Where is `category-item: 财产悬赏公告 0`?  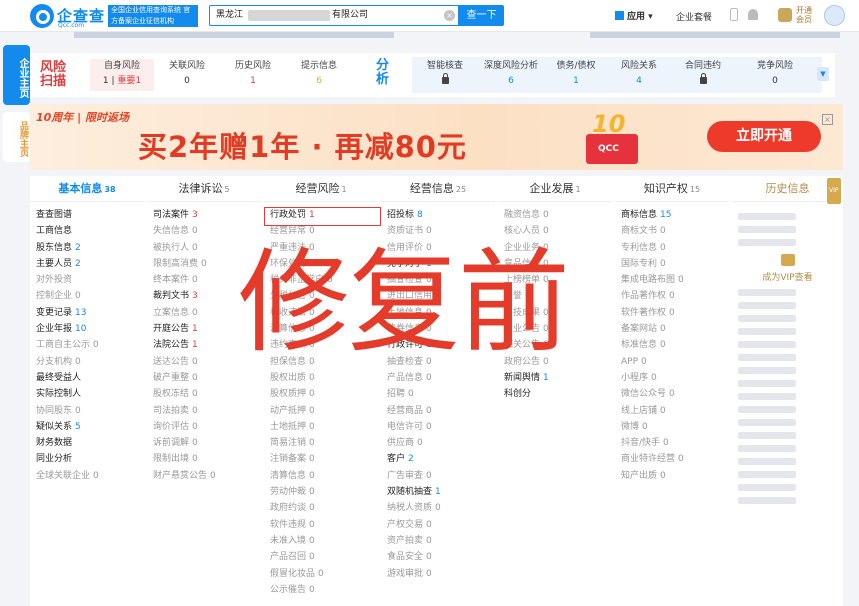
category-item: 财产悬赏公告 0 is located at coordinates (204, 476).